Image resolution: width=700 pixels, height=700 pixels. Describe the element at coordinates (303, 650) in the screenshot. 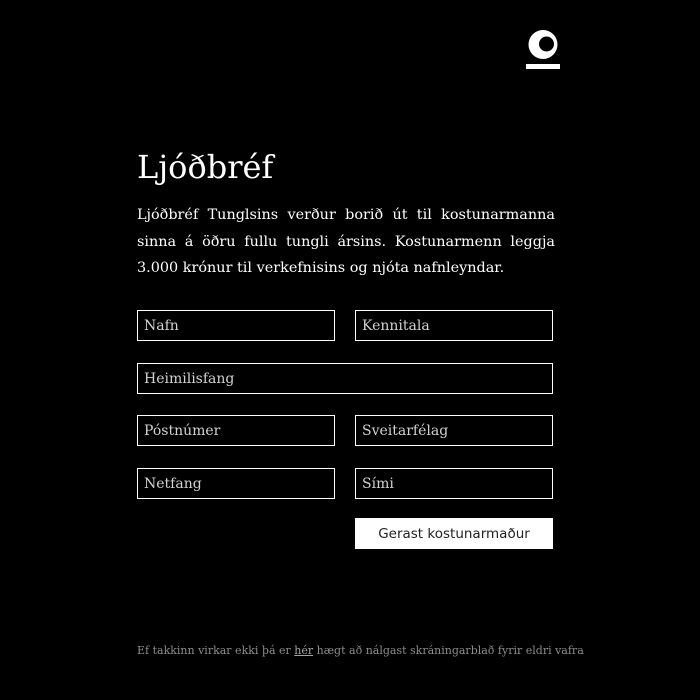

I see `legacy-form-link: hér` at that location.